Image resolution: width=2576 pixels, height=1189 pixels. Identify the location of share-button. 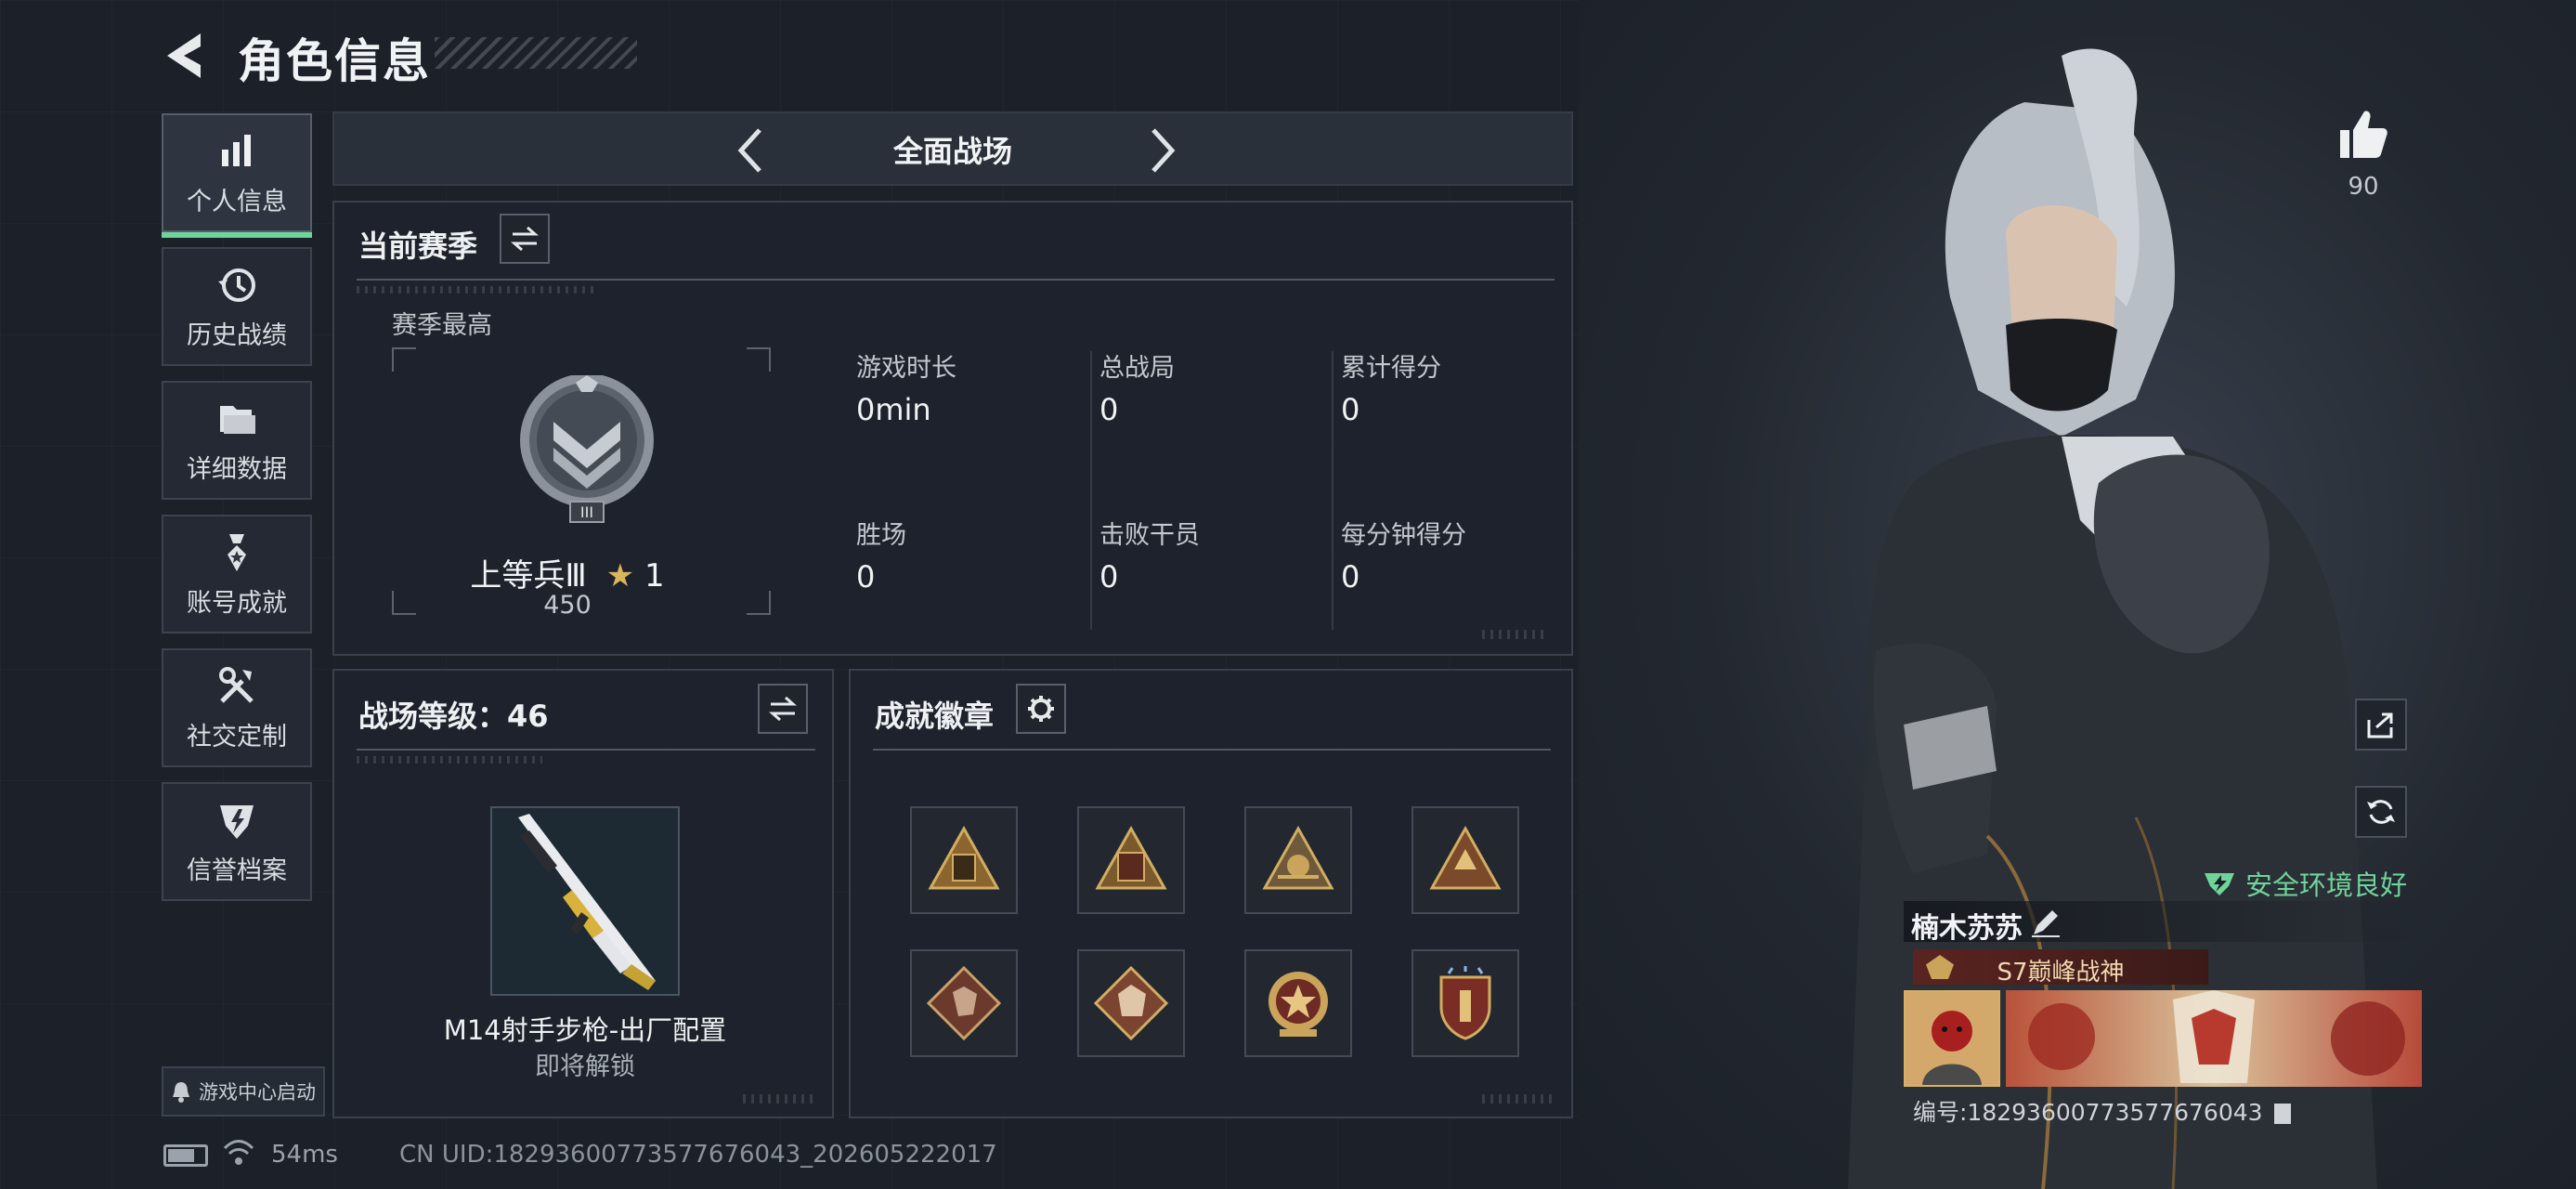
(2381, 725).